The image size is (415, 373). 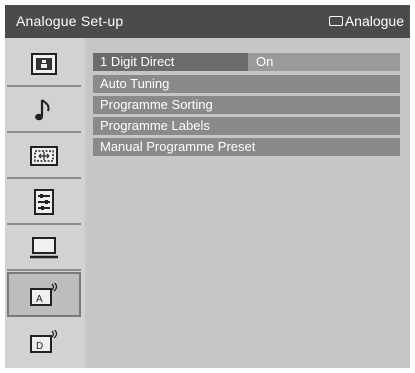 What do you see at coordinates (246, 105) in the screenshot?
I see `menu-item-programme-sorting: Programme Sorting` at bounding box center [246, 105].